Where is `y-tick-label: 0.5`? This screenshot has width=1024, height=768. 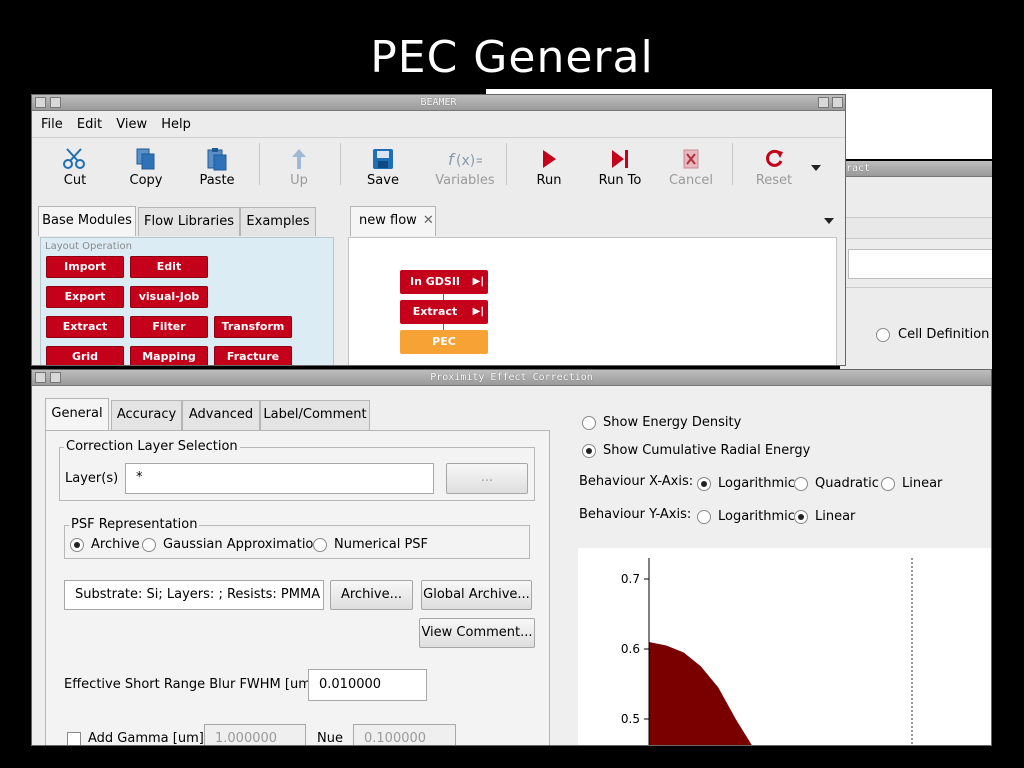 y-tick-label: 0.5 is located at coordinates (630, 719).